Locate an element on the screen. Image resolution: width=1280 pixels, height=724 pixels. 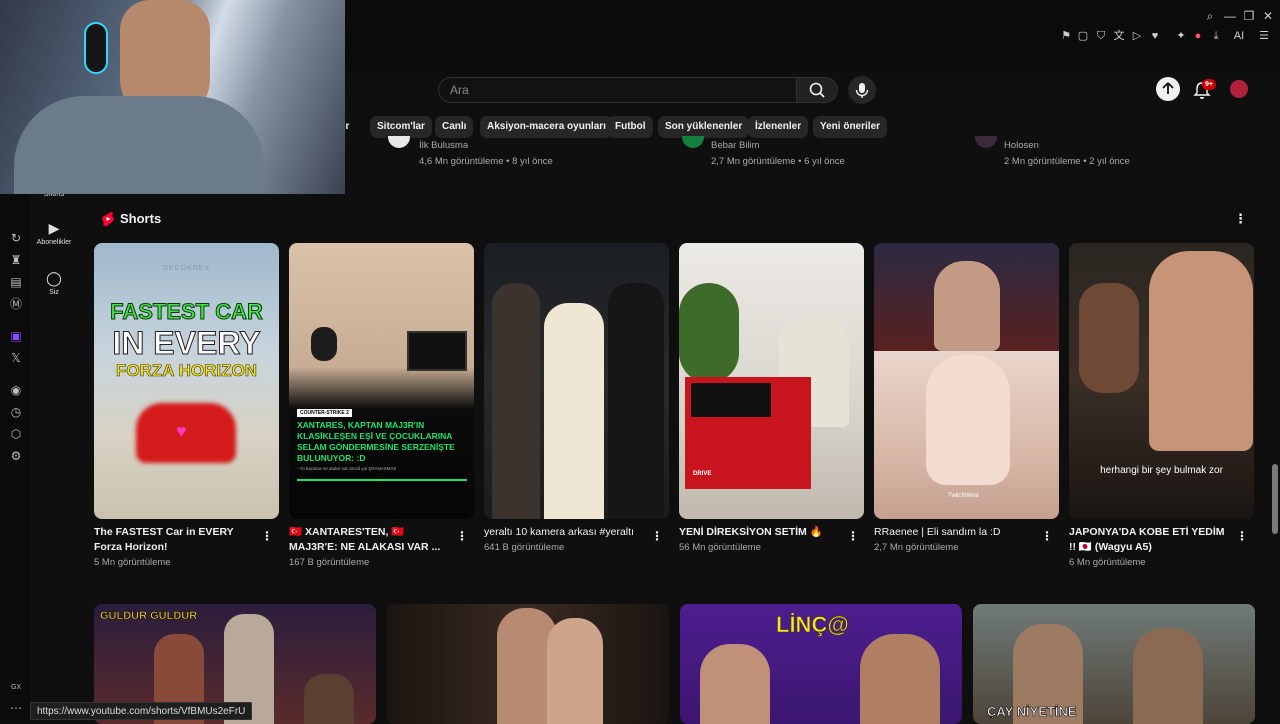
upload-button is located at coordinates (1168, 89).